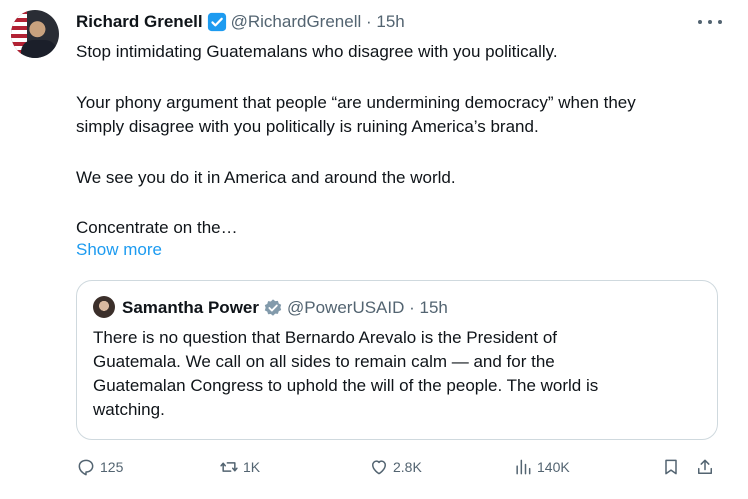 The image size is (748, 499). I want to click on like-count: 2.8K, so click(407, 467).